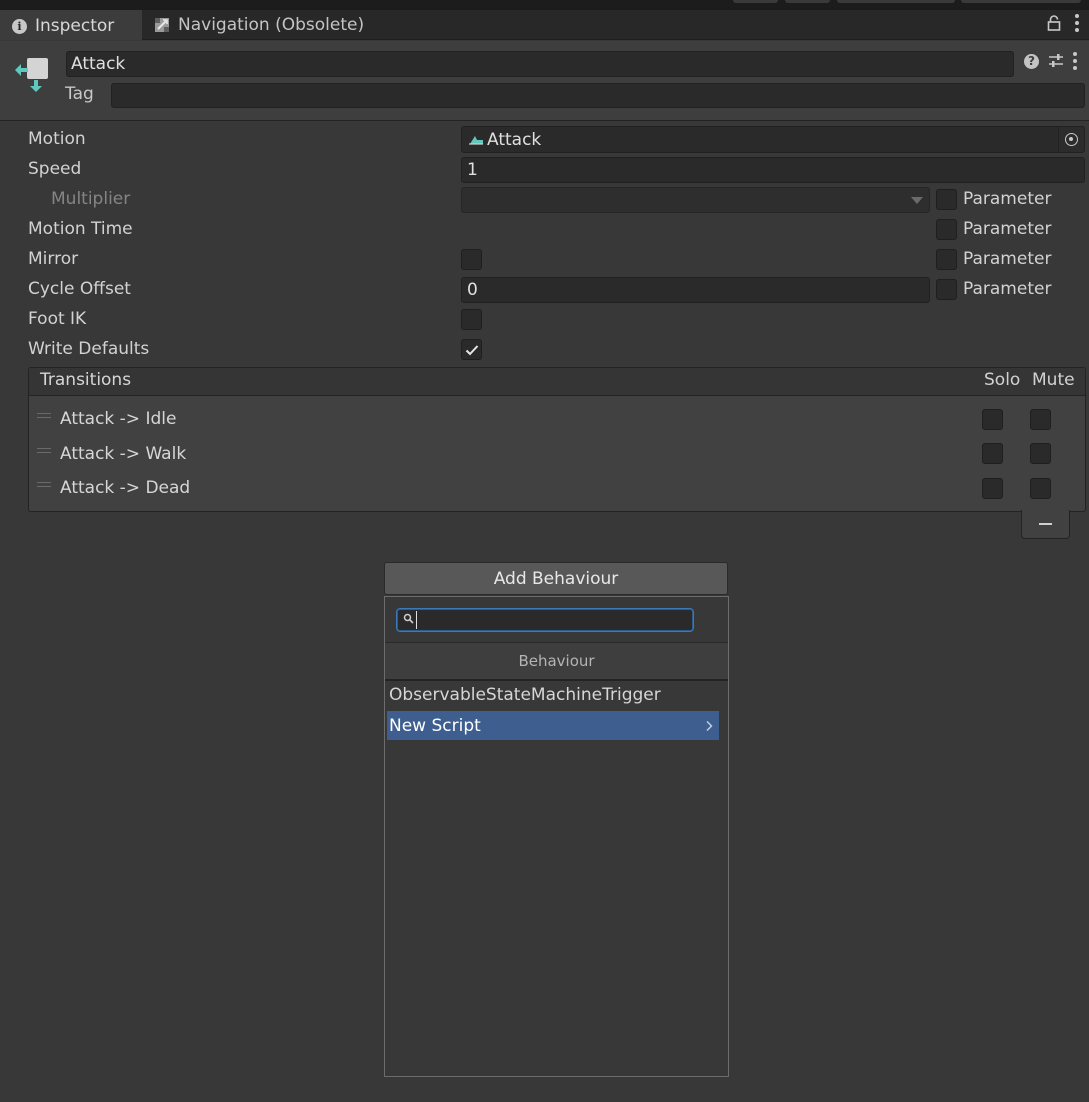  Describe the element at coordinates (917, 200) in the screenshot. I see `dropdown-arrow-icon` at that location.